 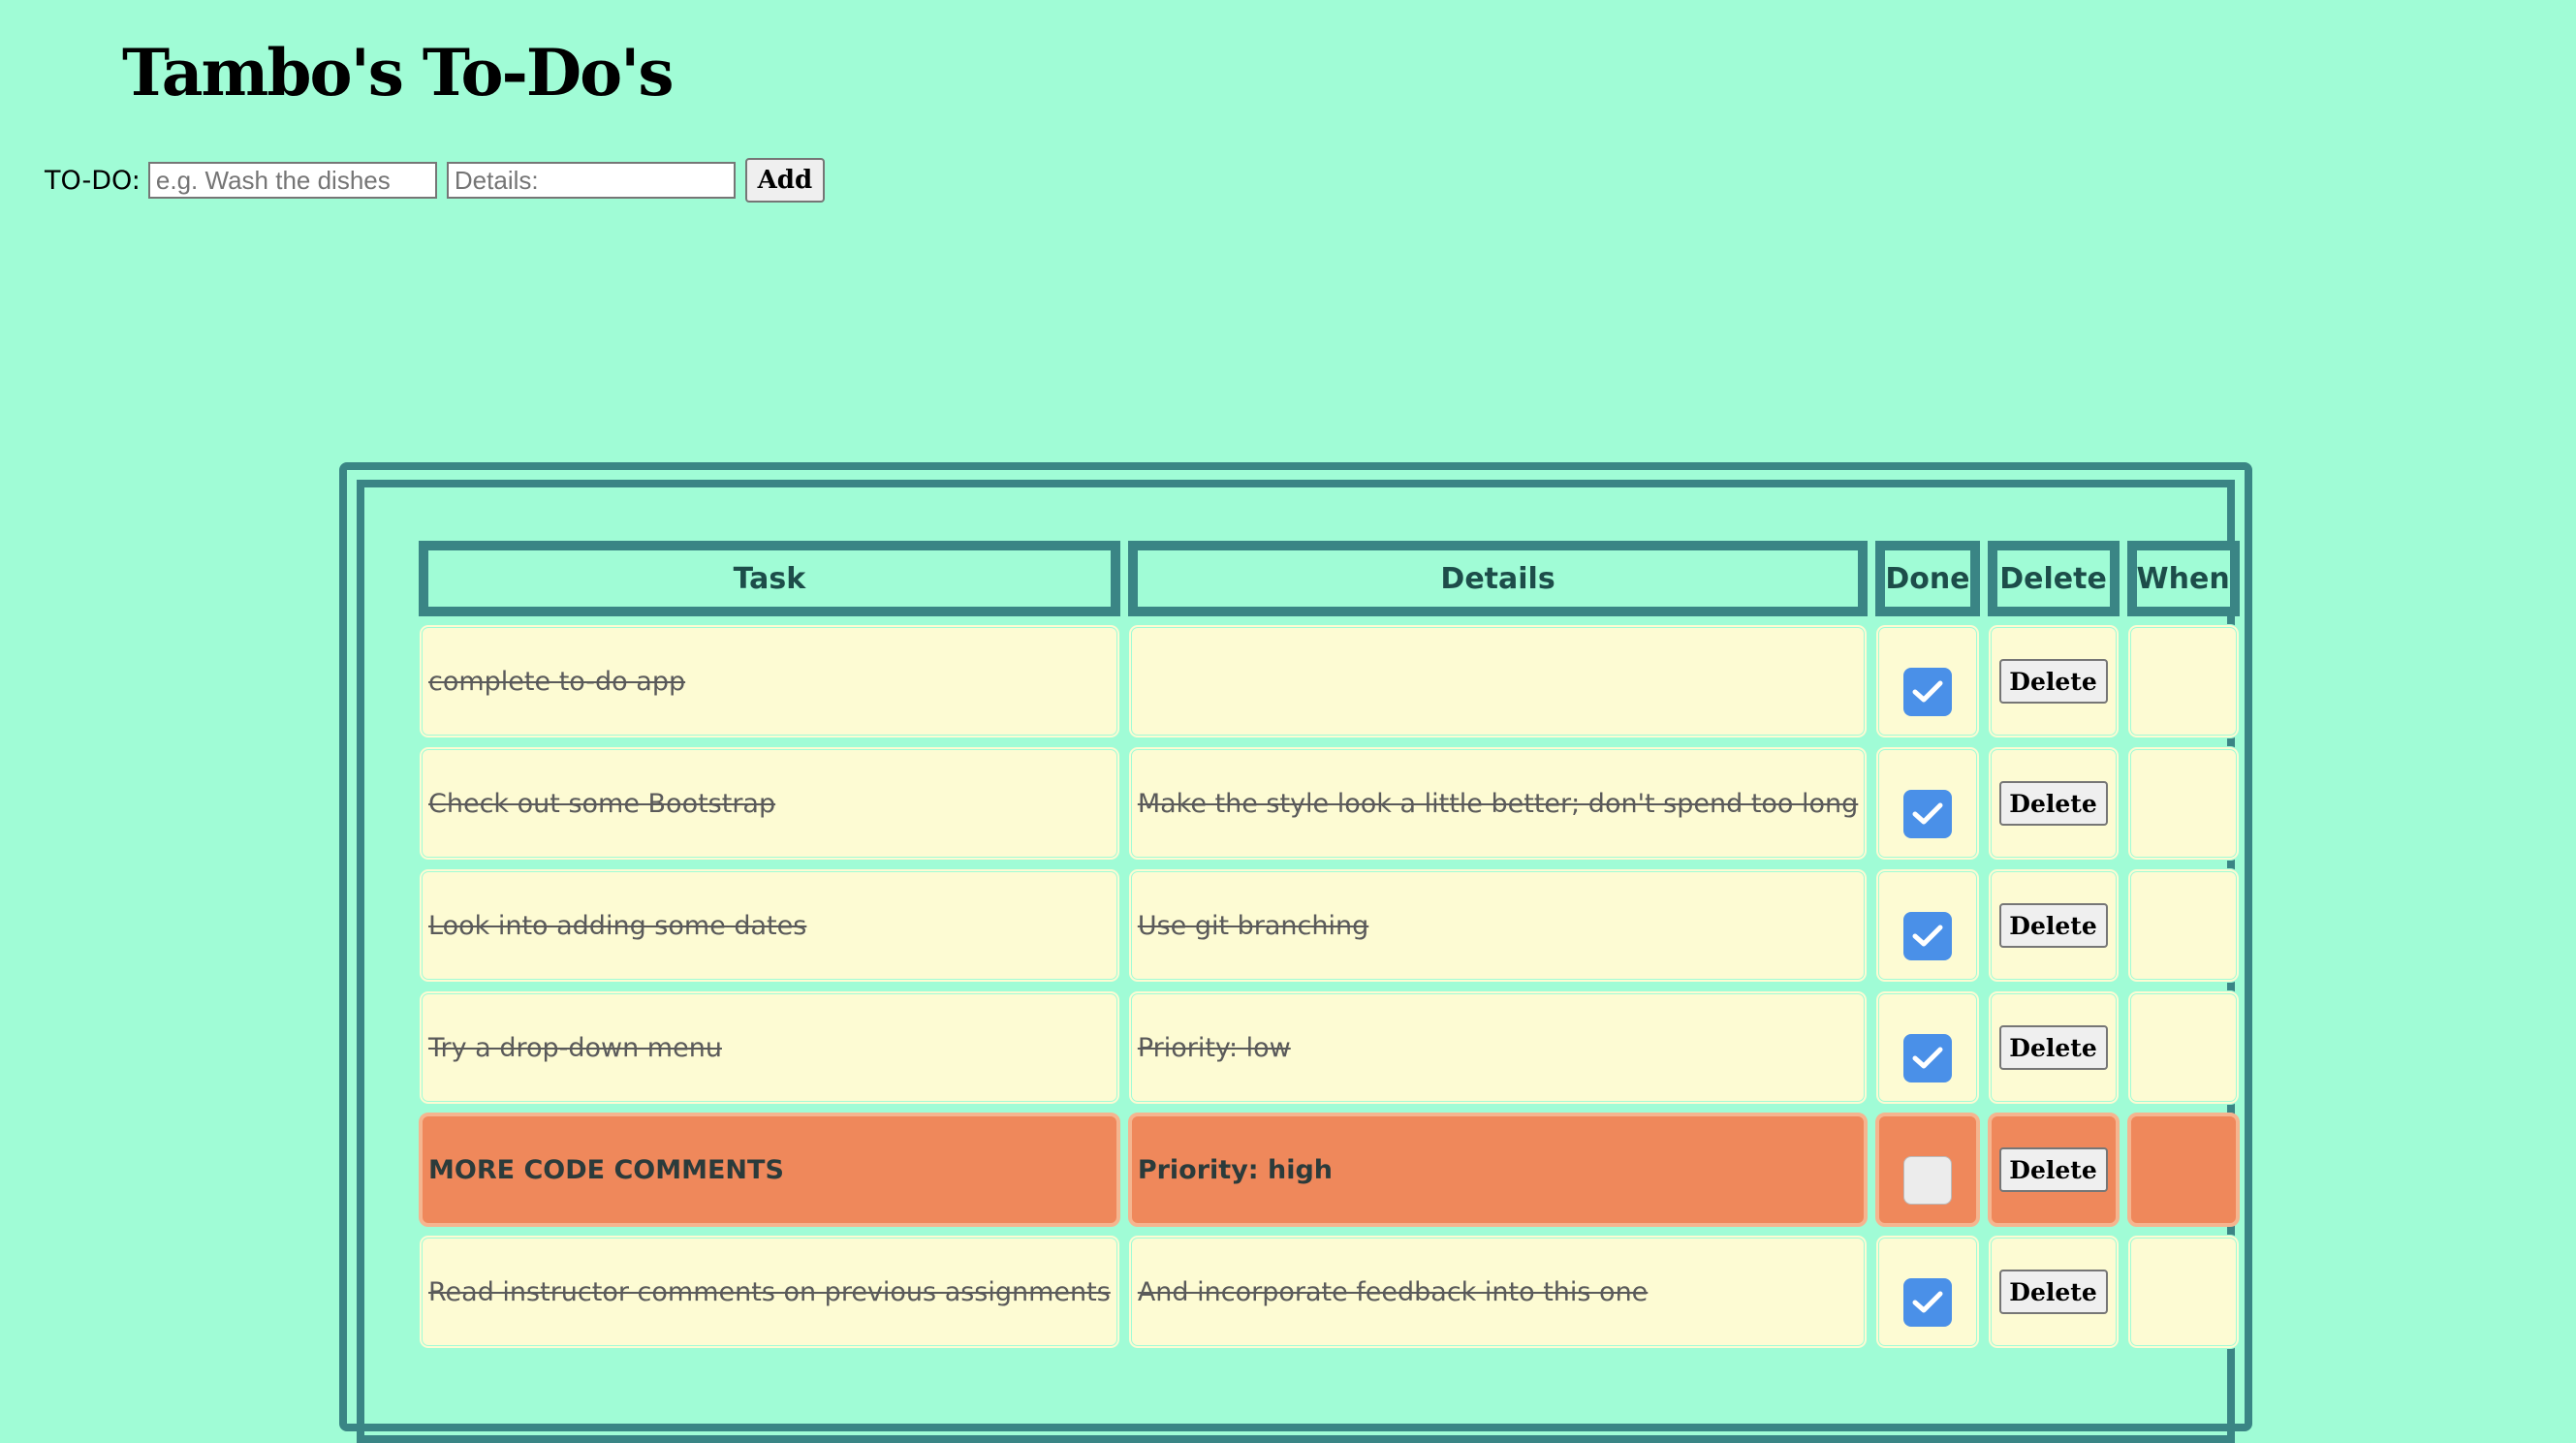 I want to click on table-header-row: Task Details Done Delete When, so click(x=1329, y=578).